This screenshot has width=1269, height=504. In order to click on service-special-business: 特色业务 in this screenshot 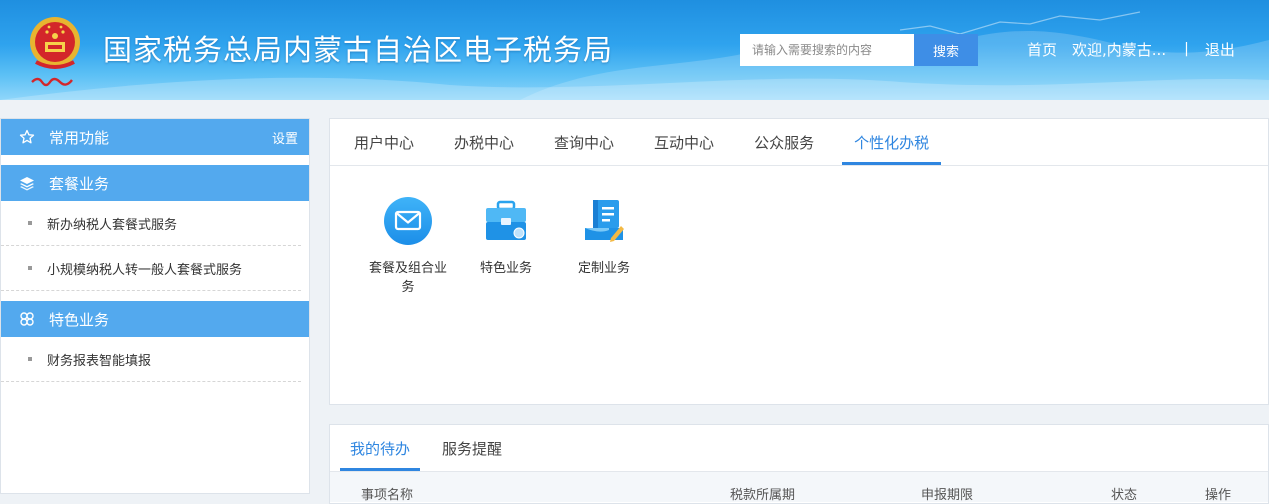, I will do `click(506, 237)`.